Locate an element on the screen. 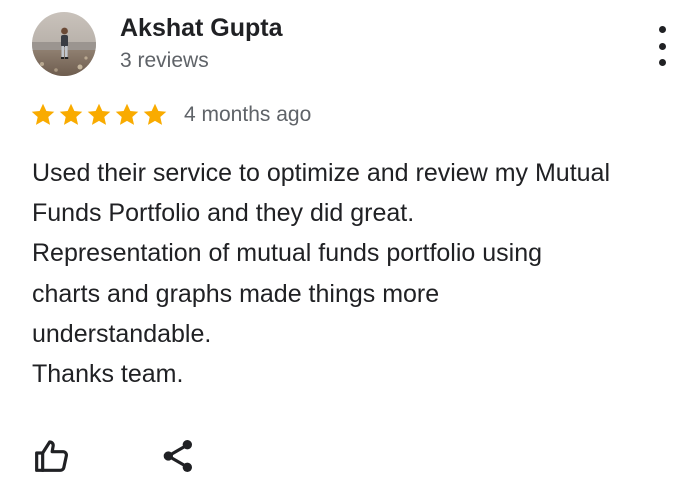 The height and width of the screenshot is (494, 700). avatar-photo is located at coordinates (64, 44).